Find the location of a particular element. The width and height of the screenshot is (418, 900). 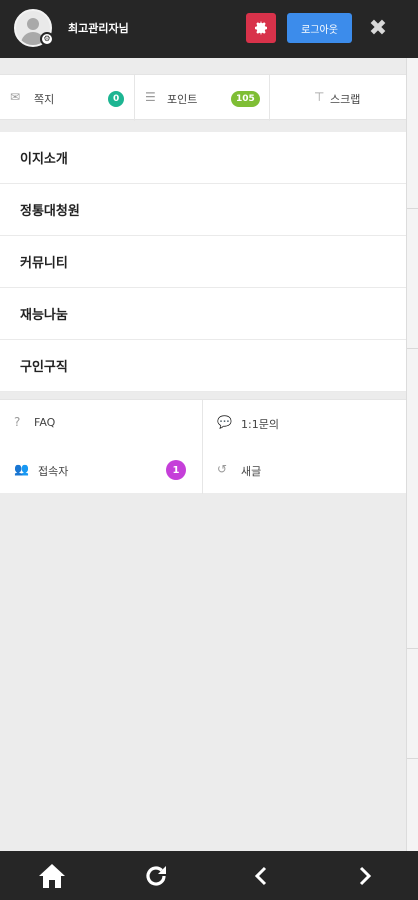

quick-link-label: 쪽지 is located at coordinates (44, 99).